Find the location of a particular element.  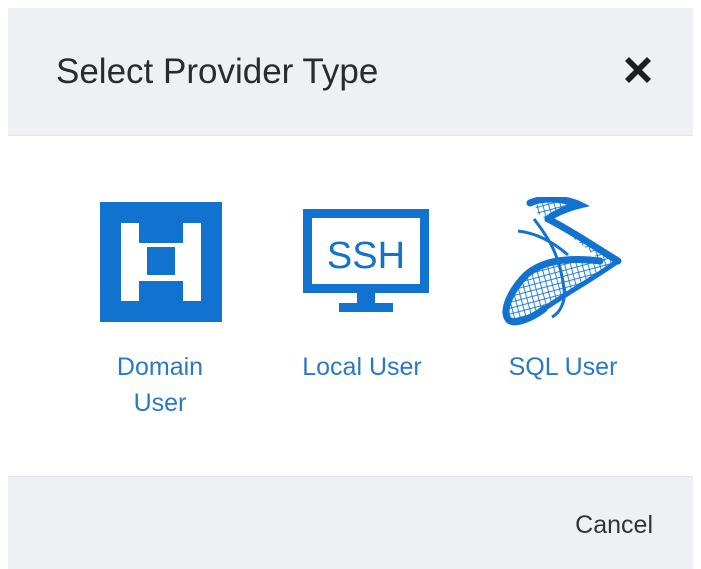

provider-sql-user: SQL User is located at coordinates (563, 291).